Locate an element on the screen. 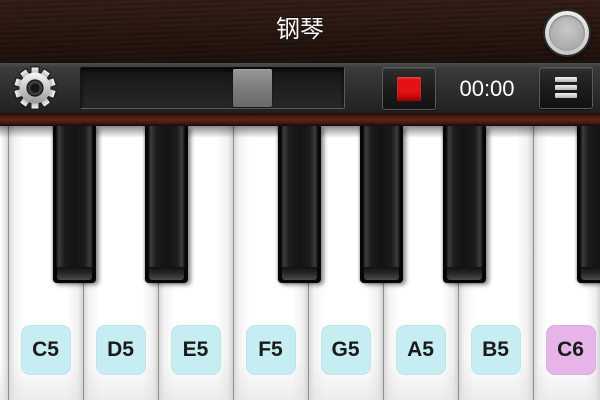 This screenshot has height=400, width=600. key-label-c5: C5 is located at coordinates (45, 350).